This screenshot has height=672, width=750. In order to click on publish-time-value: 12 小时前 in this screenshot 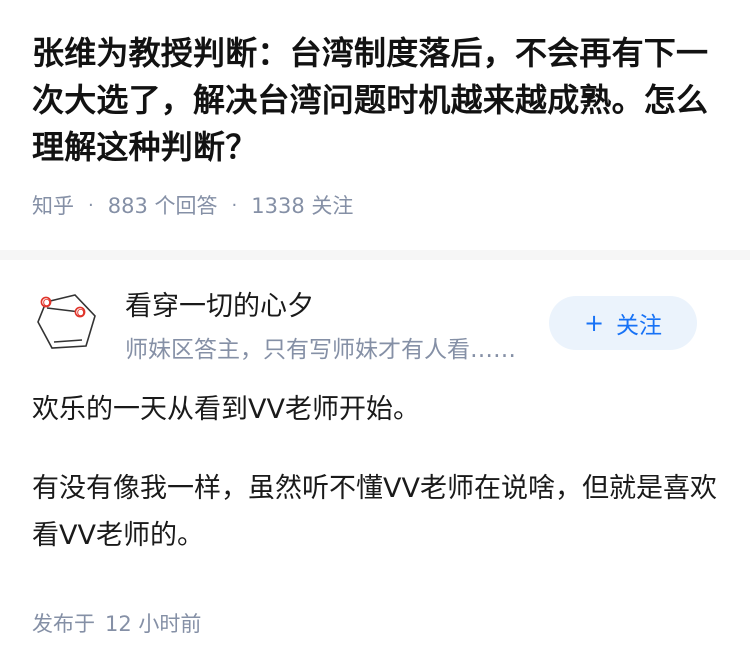, I will do `click(153, 624)`.